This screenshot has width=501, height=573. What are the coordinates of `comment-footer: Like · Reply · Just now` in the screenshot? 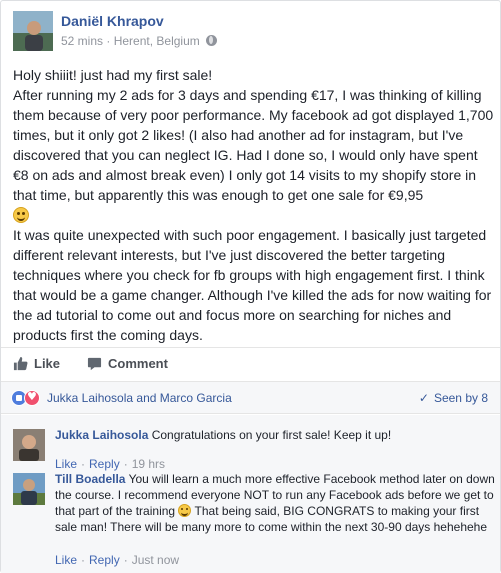 It's located at (117, 560).